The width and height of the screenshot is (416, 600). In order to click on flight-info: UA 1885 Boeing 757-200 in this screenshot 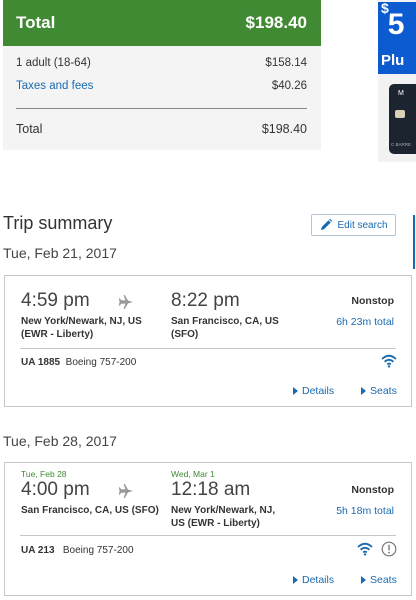, I will do `click(78, 362)`.